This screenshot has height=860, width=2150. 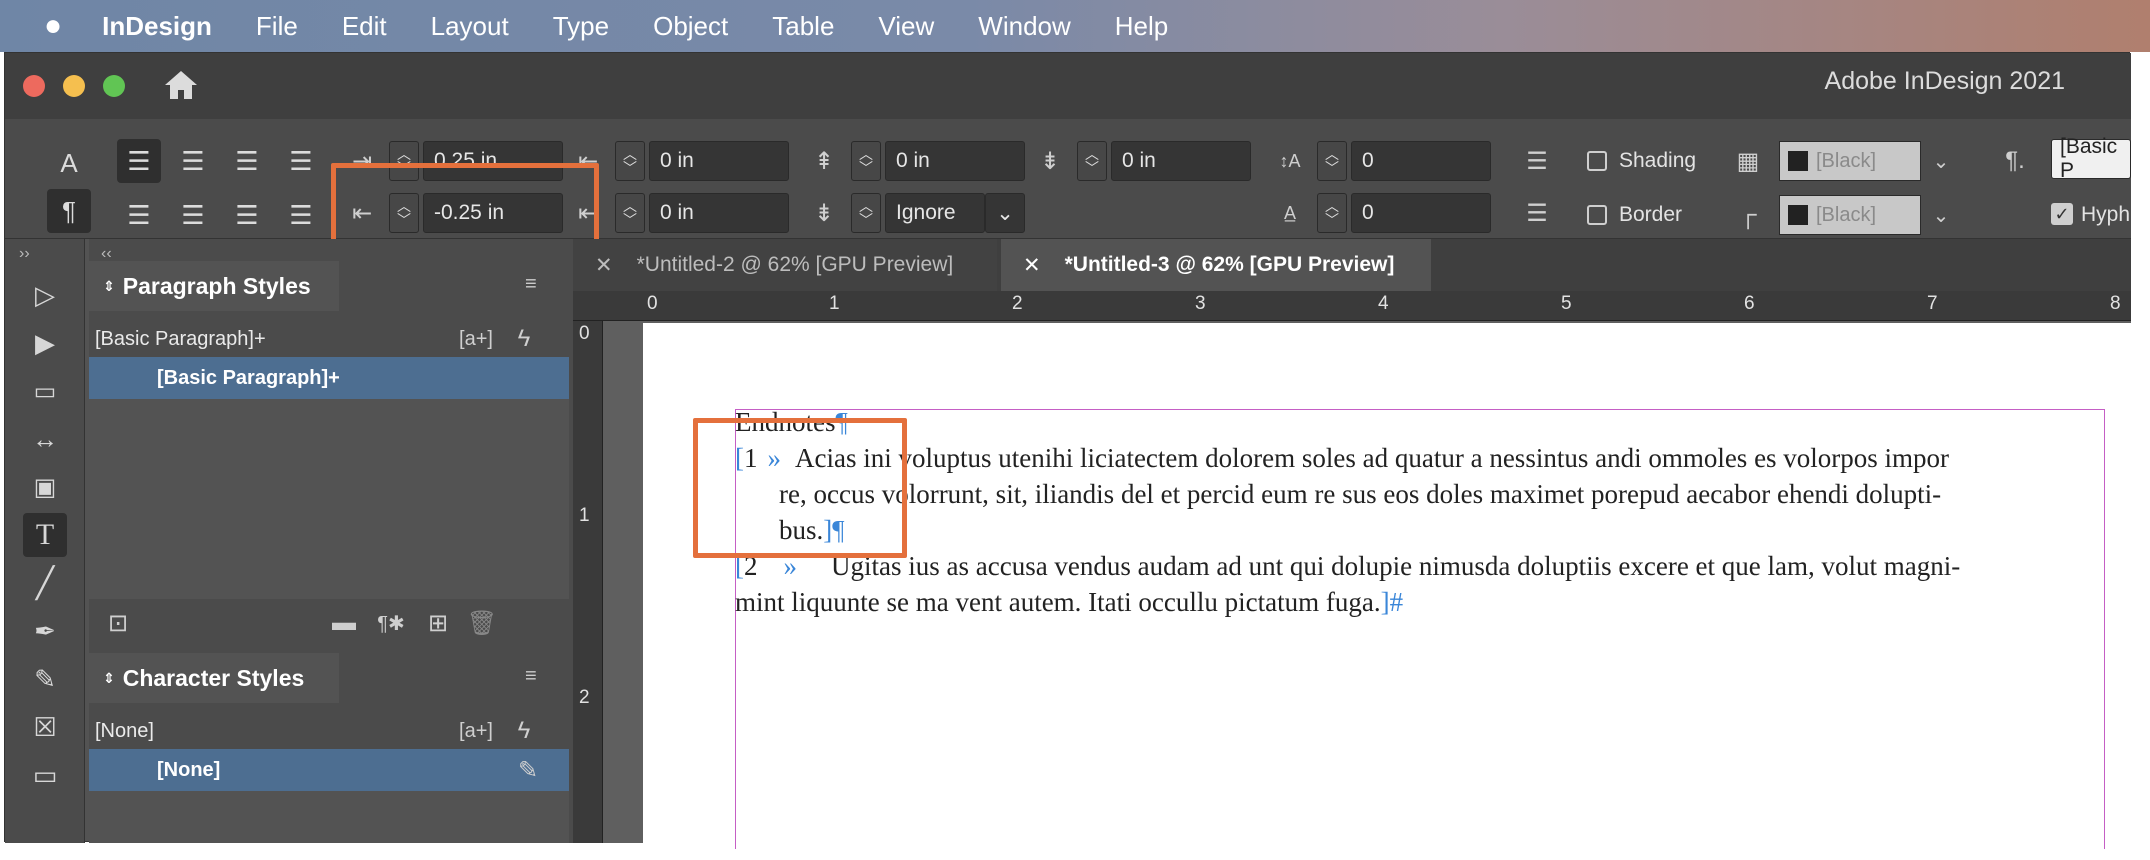 I want to click on menu-help: Help, so click(x=1141, y=26).